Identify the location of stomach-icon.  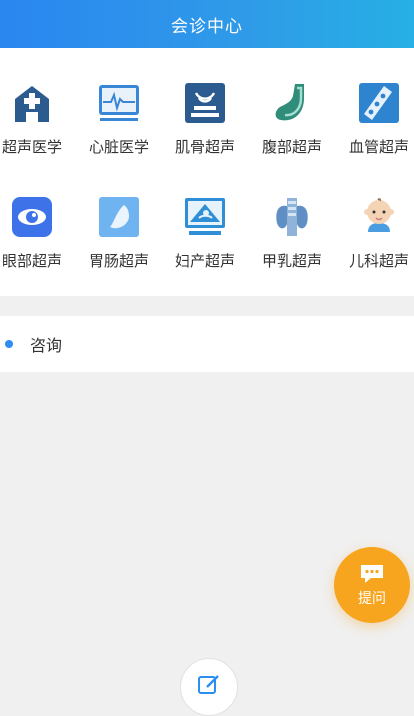
(289, 102).